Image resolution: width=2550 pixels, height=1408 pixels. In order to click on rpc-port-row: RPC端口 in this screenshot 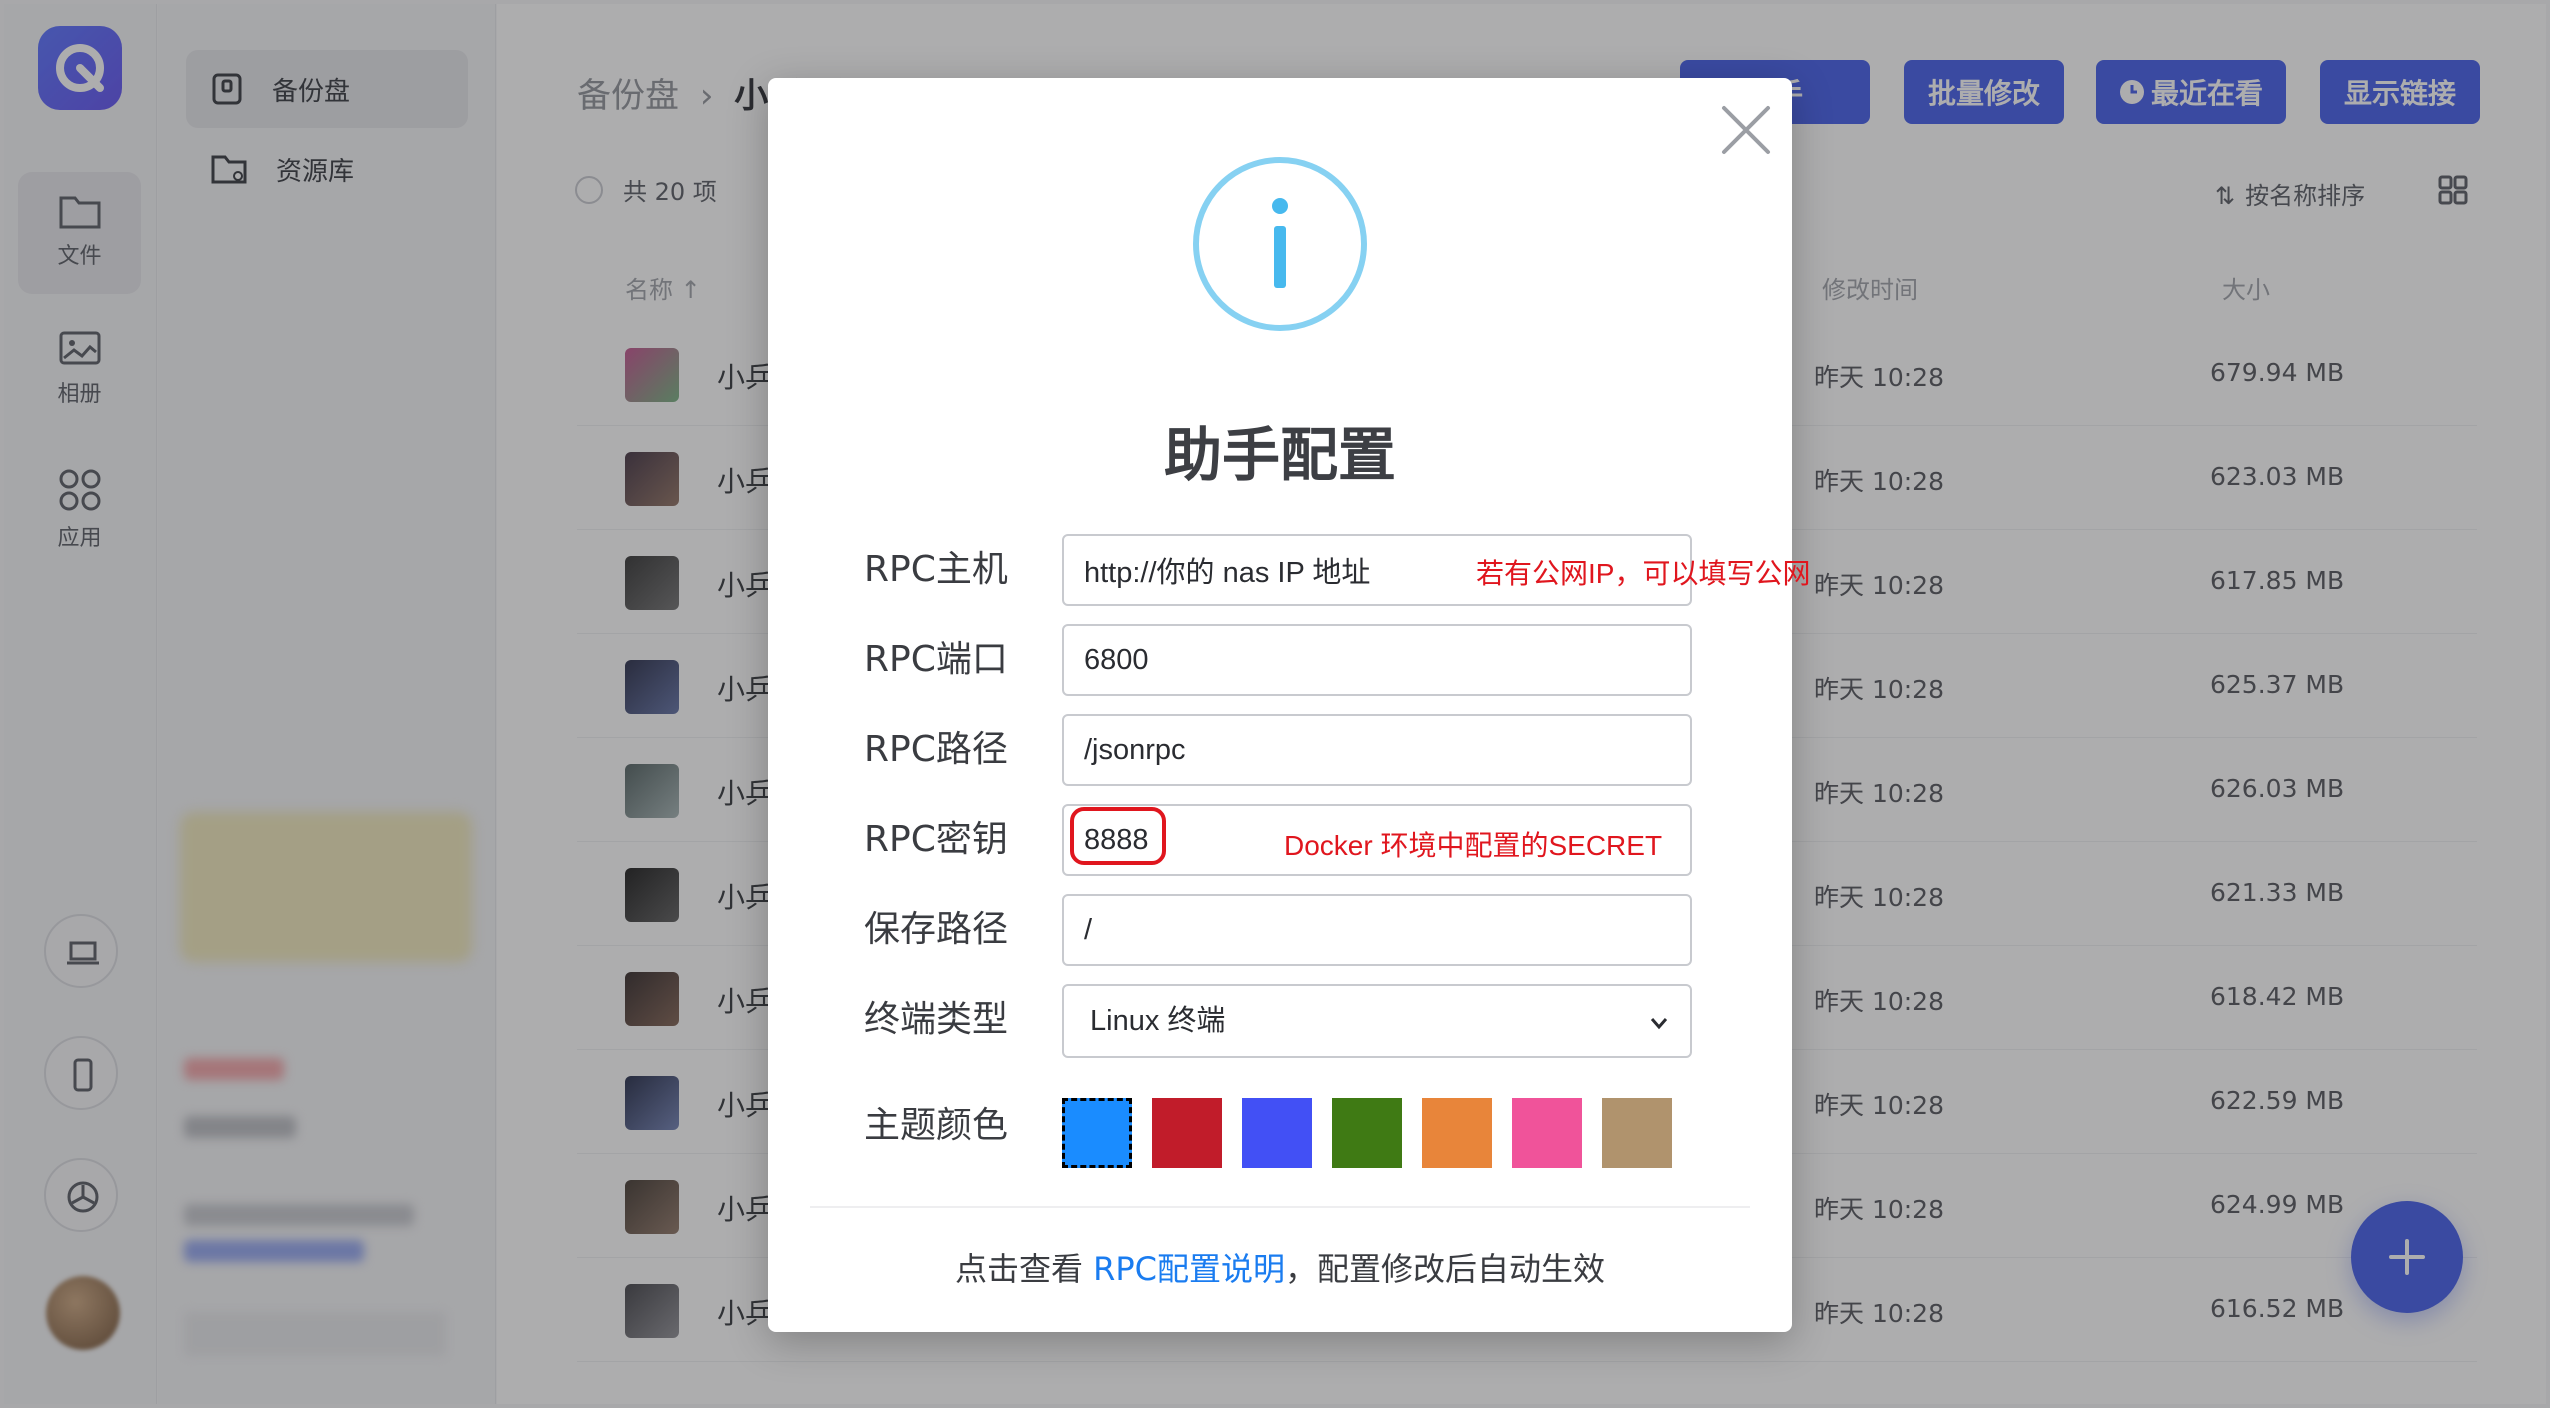, I will do `click(1284, 660)`.